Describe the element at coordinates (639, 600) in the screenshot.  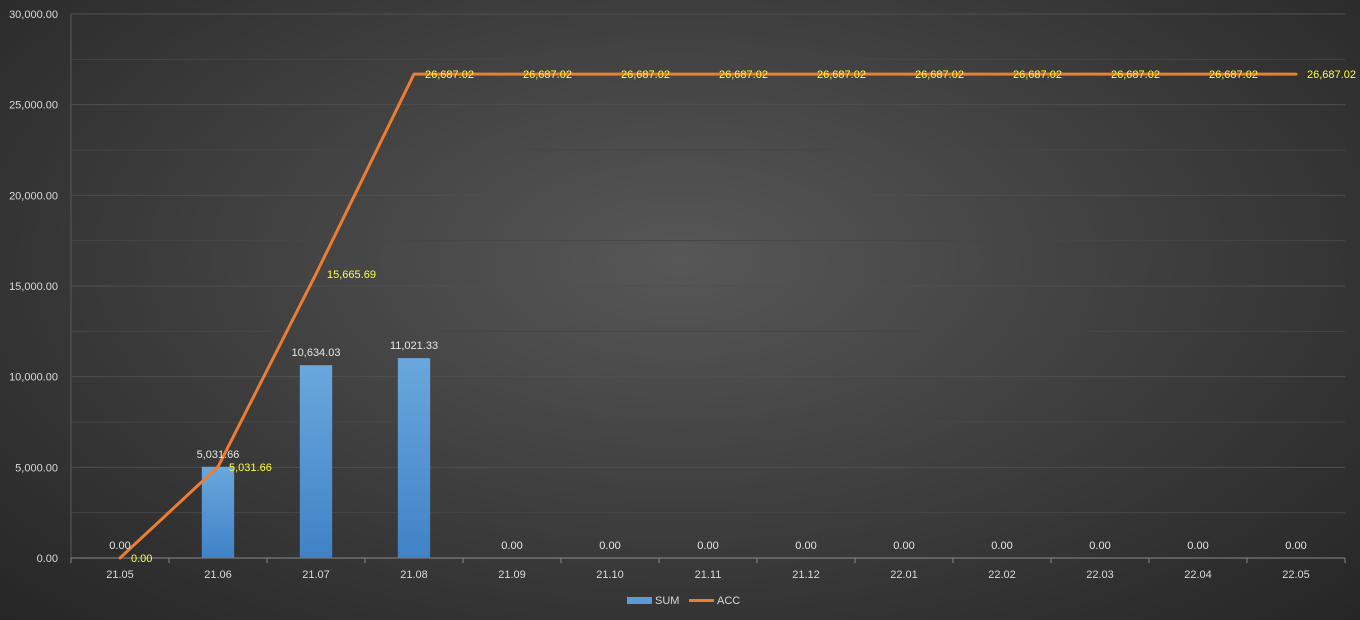
I see `legend-swatch-sum` at that location.